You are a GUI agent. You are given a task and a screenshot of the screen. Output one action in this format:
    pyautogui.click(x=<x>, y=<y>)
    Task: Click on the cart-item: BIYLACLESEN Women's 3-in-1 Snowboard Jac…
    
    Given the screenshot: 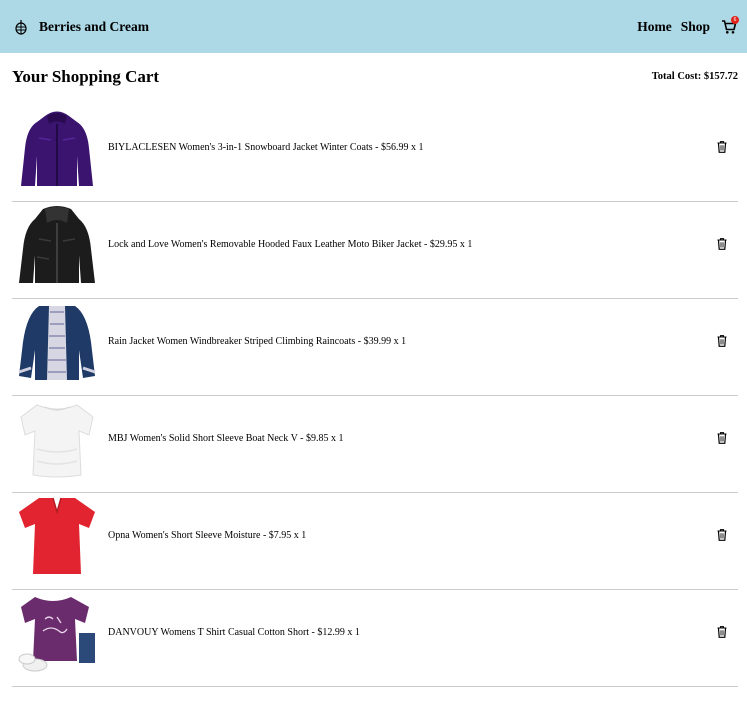 What is the action you would take?
    pyautogui.click(x=375, y=153)
    